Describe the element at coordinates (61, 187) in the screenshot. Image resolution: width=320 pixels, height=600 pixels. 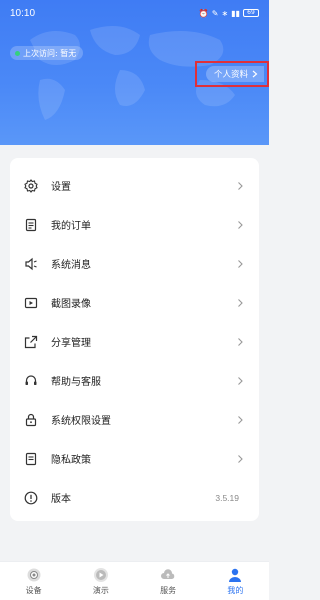
I see `menu-item-label: 设置` at that location.